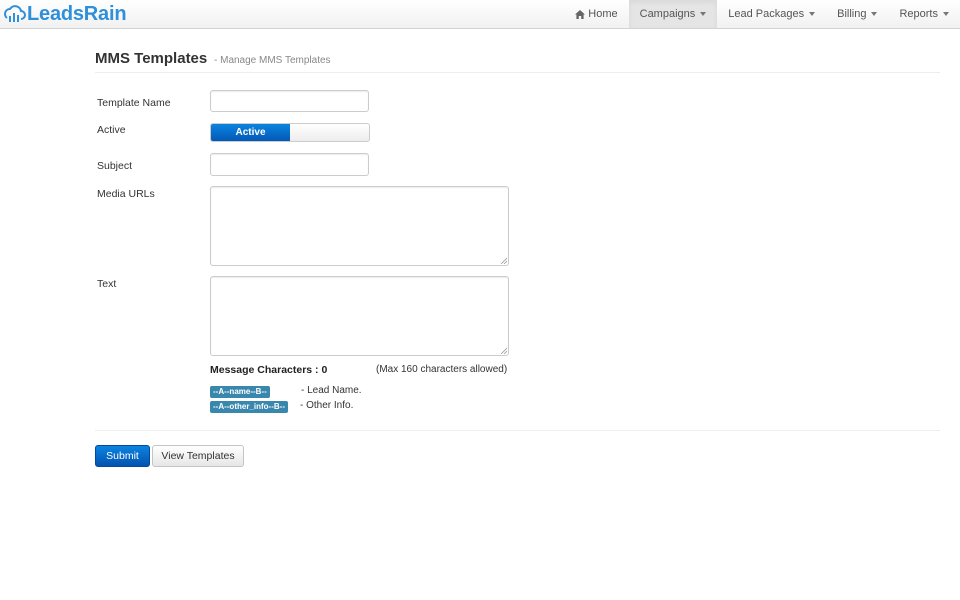 This screenshot has width=960, height=600. What do you see at coordinates (122, 456) in the screenshot?
I see `submit-button: Submit` at bounding box center [122, 456].